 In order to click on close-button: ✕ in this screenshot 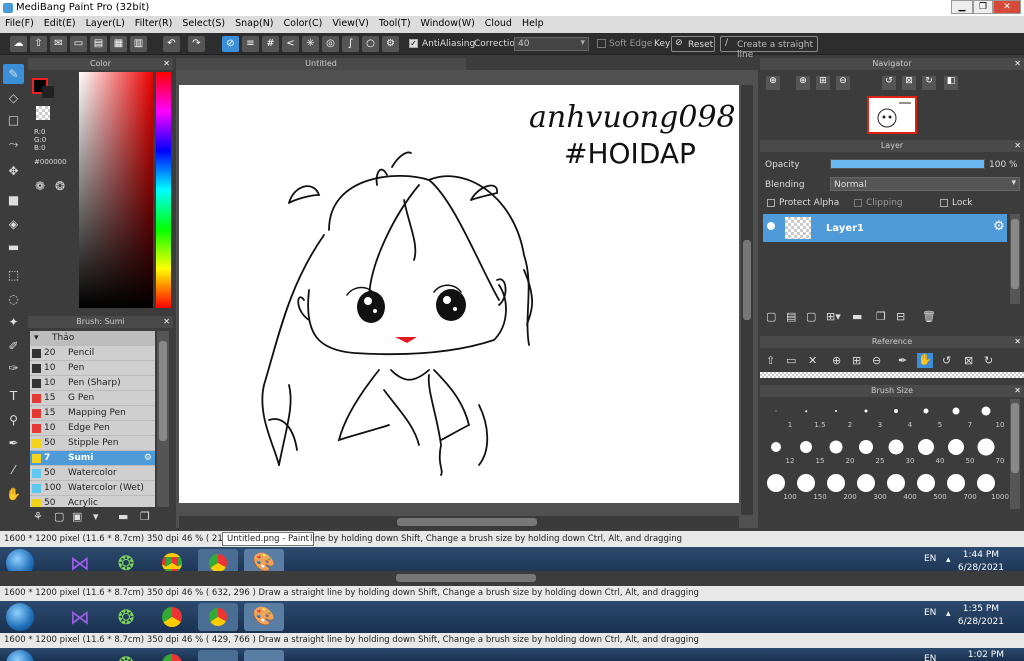, I will do `click(1007, 7)`.